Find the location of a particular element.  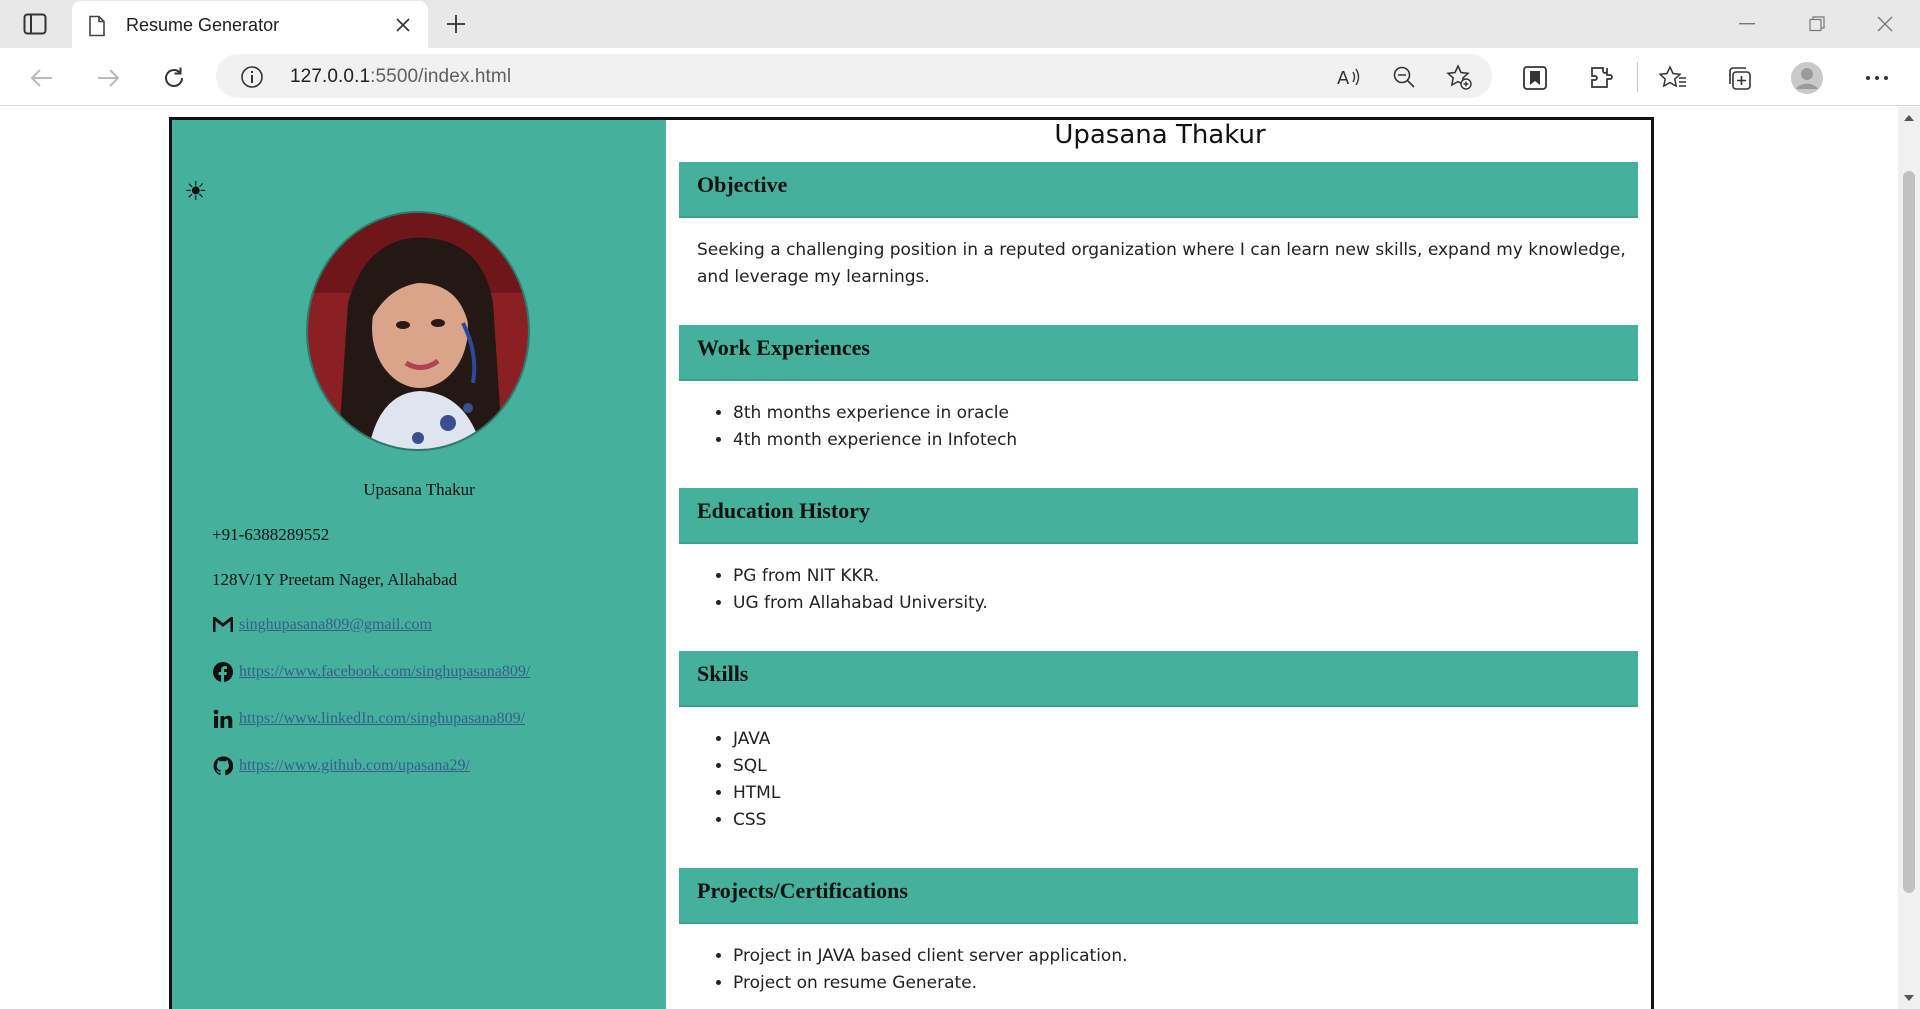

back-icon is located at coordinates (42, 78).